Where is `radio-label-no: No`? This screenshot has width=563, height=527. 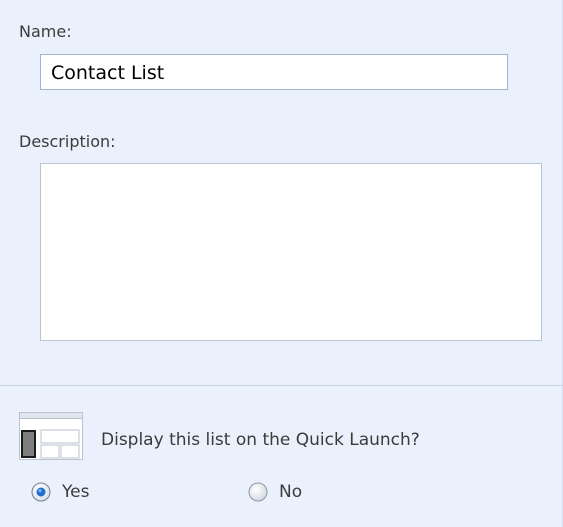 radio-label-no: No is located at coordinates (291, 492).